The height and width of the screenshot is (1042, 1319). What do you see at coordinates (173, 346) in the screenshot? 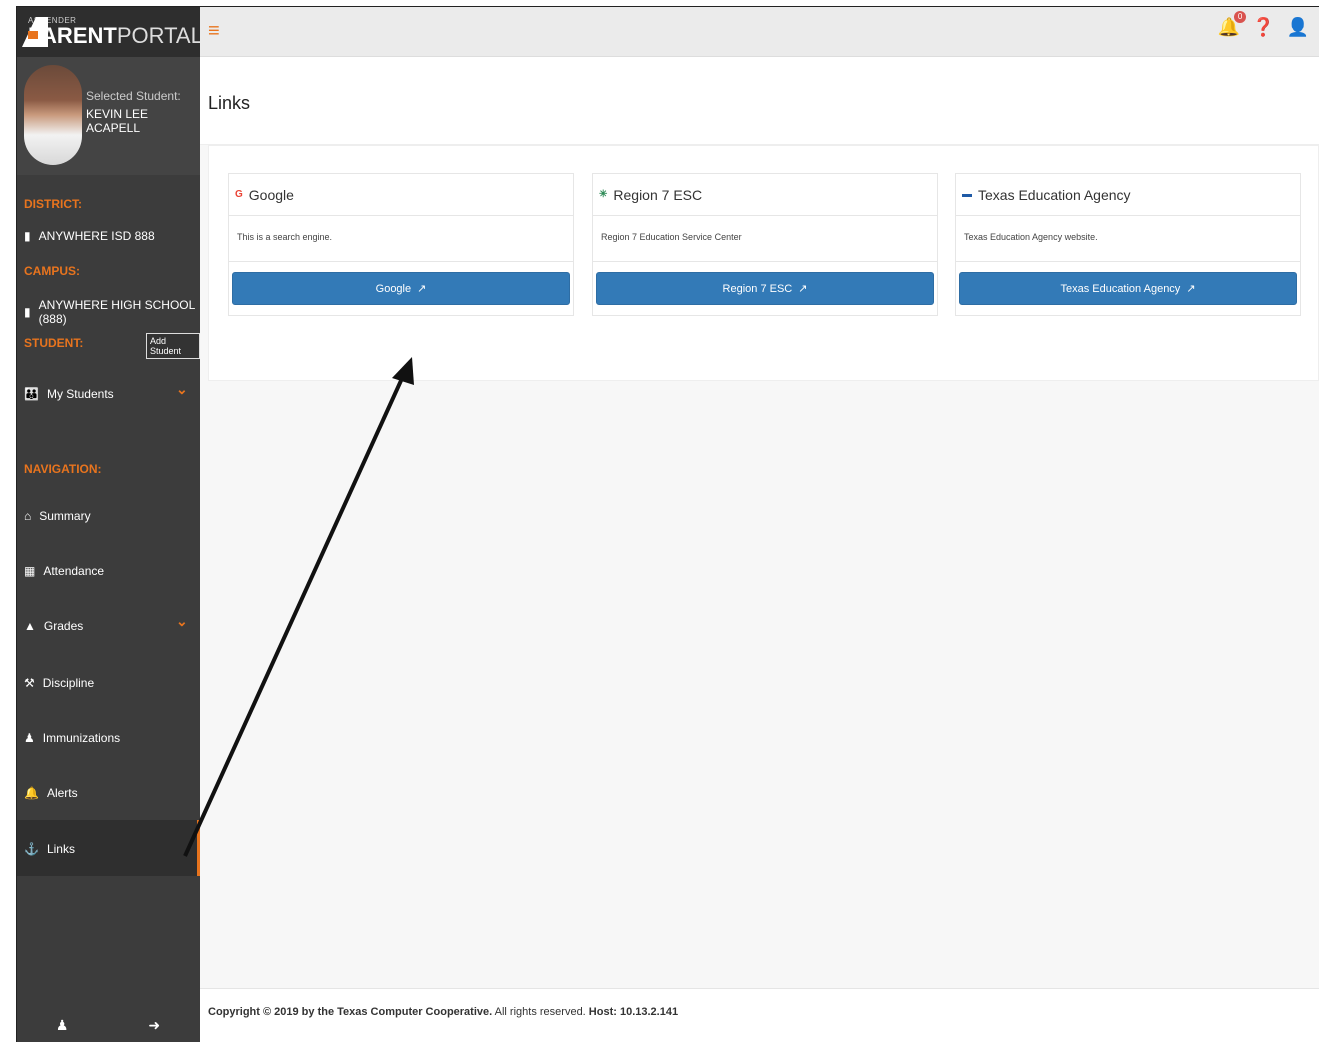
I see `add-student-button: Add Student` at bounding box center [173, 346].